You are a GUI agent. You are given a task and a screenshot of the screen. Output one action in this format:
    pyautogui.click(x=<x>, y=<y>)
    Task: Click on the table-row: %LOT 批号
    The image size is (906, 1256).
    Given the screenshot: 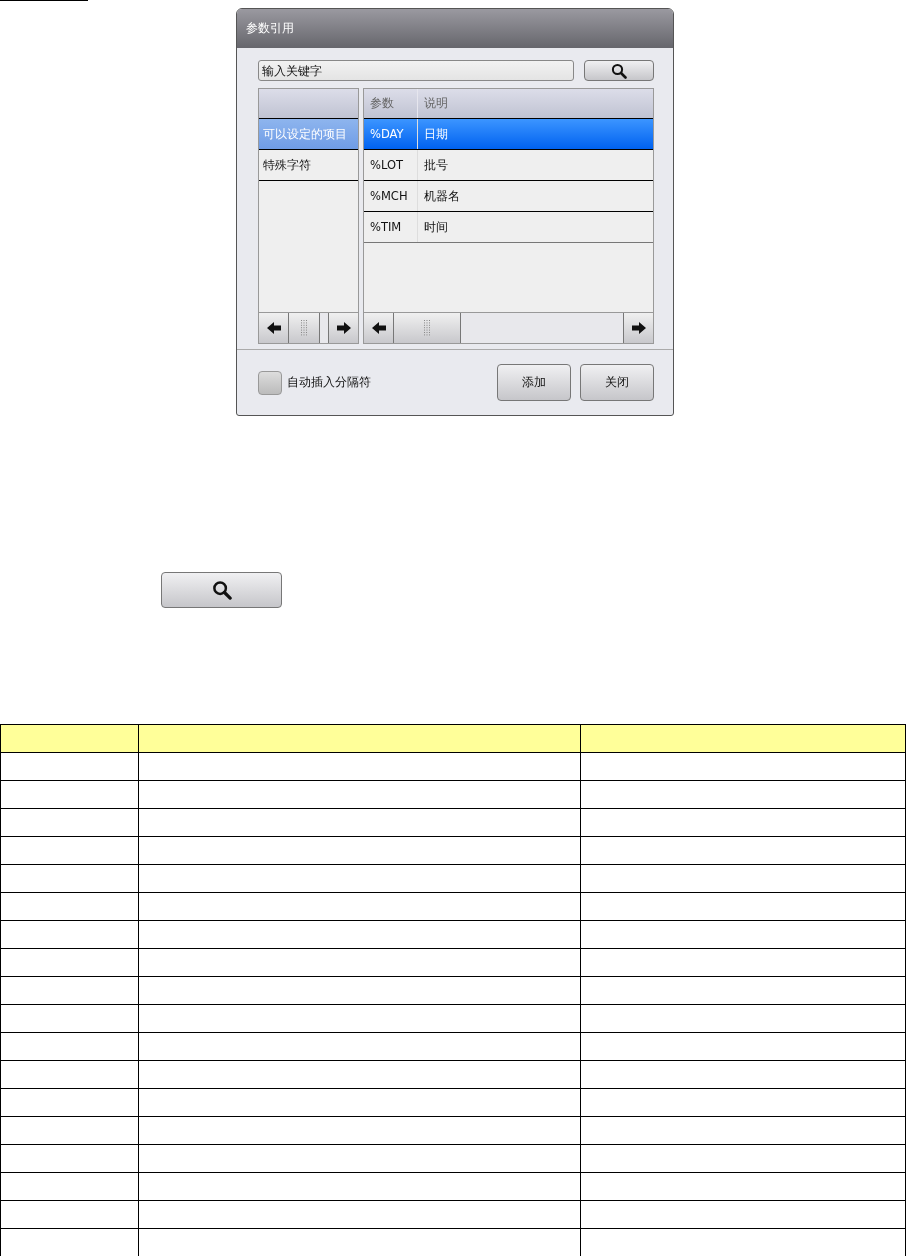 What is the action you would take?
    pyautogui.click(x=508, y=165)
    